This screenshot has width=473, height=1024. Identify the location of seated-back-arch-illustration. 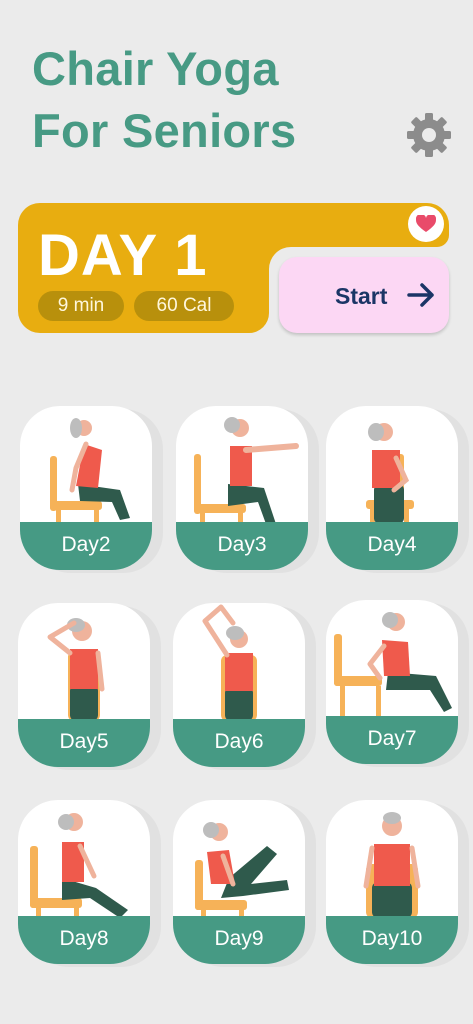
(90, 471).